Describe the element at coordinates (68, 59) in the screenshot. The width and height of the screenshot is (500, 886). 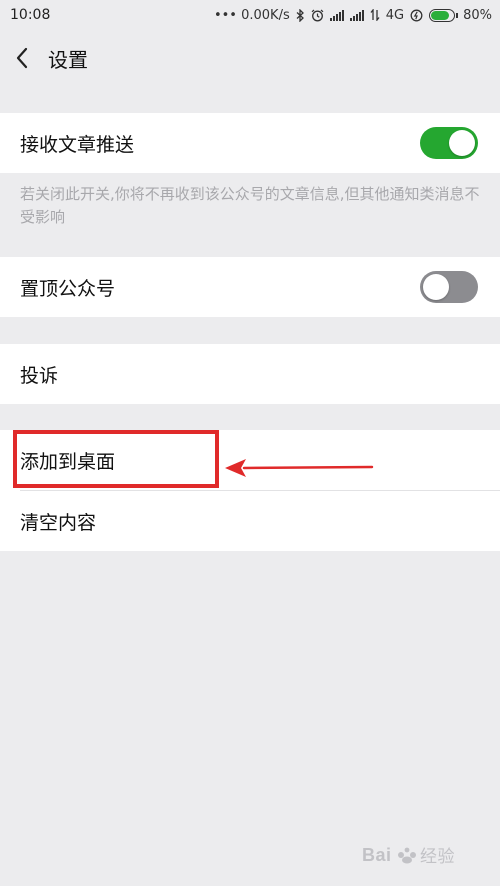
I see `page-title: 设置` at that location.